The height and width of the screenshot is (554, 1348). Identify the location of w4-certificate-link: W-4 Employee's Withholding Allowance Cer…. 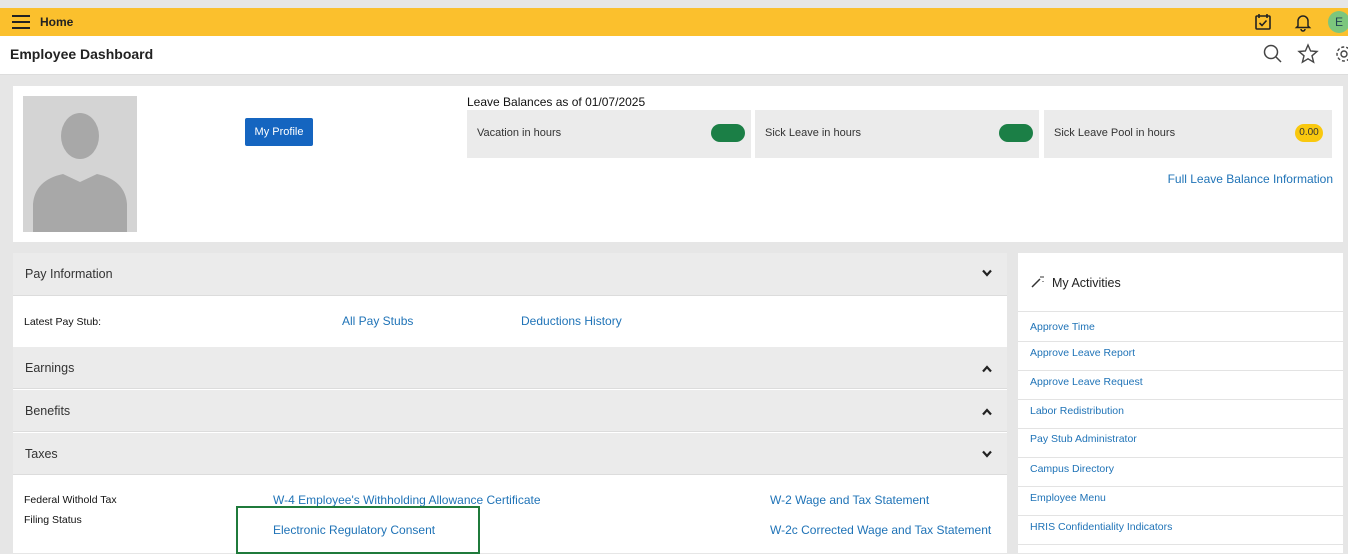
(407, 500).